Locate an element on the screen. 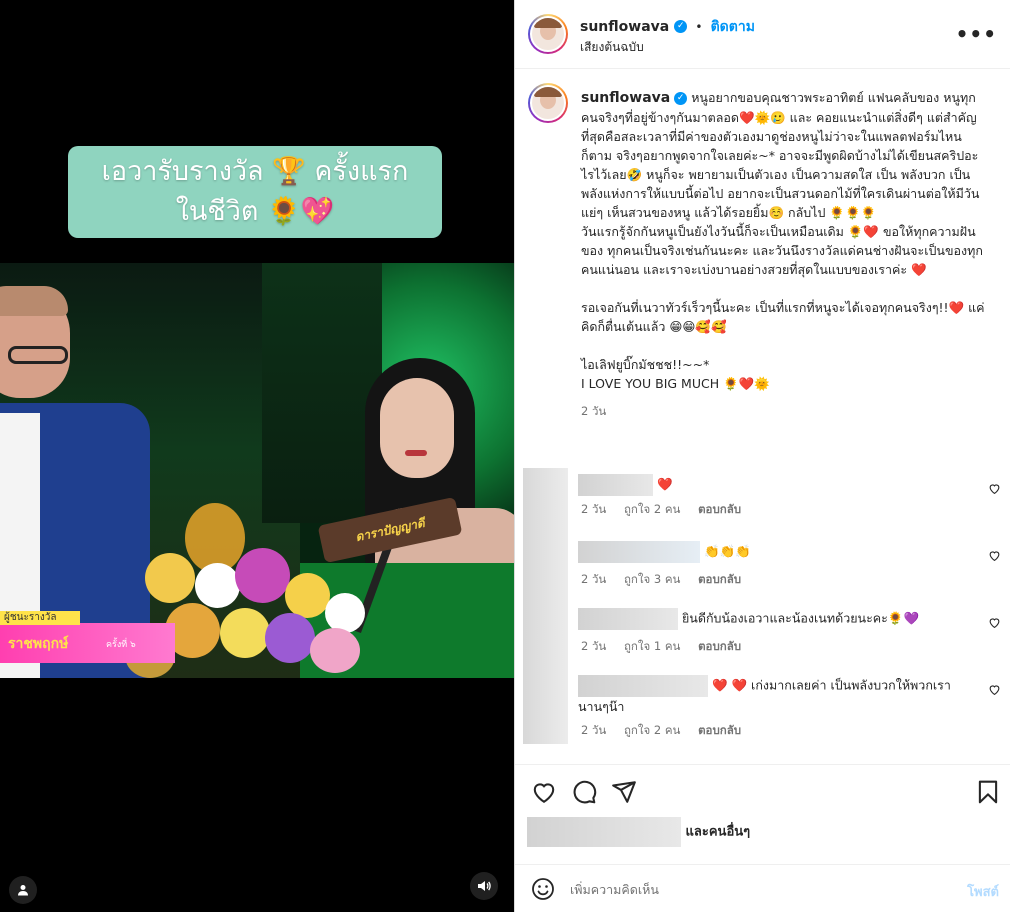  liked-by-row: และคนอื่นๆ is located at coordinates (638, 832).